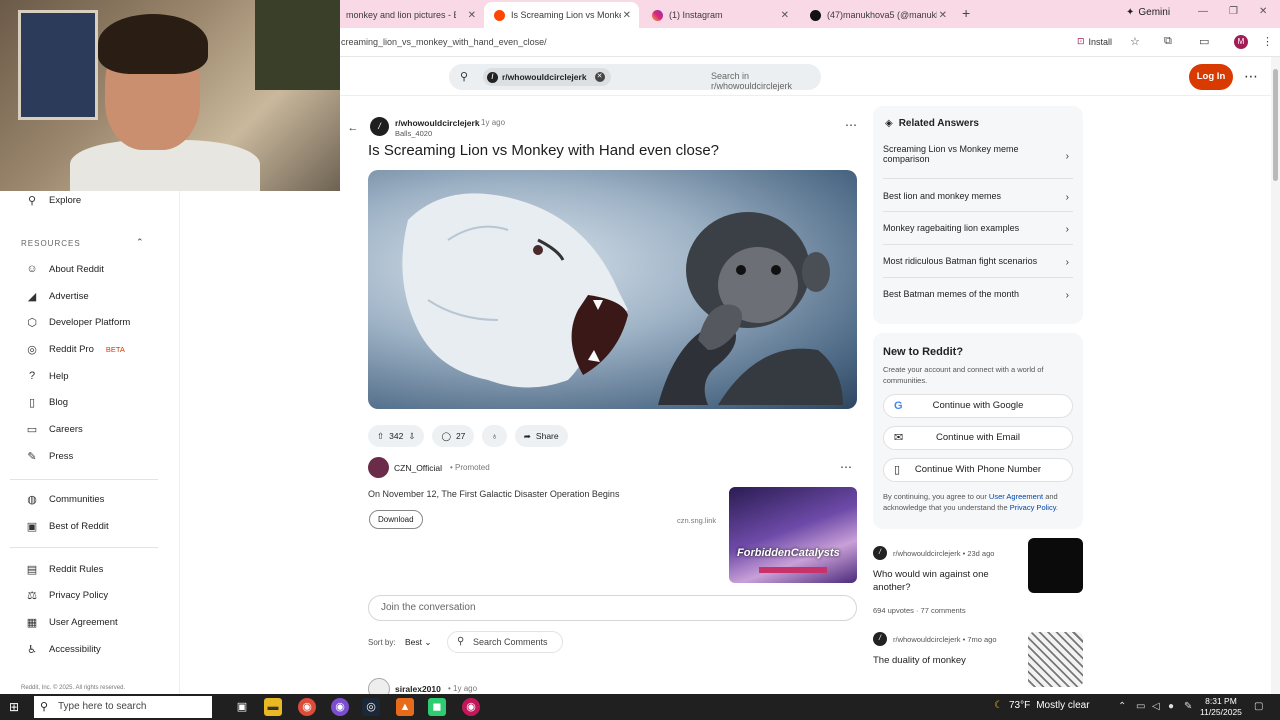  What do you see at coordinates (927, 553) in the screenshot?
I see `related-post-subreddit-name: r/whowouldcirclejerk` at bounding box center [927, 553].